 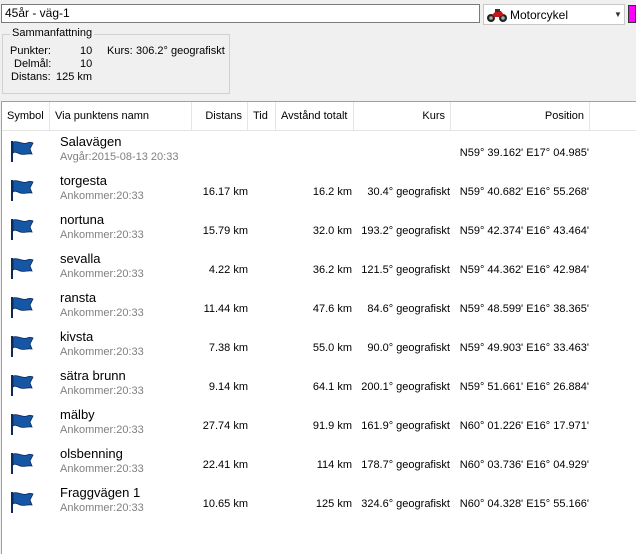 What do you see at coordinates (225, 309) in the screenshot?
I see `waypoint-distance: 11.44 km` at bounding box center [225, 309].